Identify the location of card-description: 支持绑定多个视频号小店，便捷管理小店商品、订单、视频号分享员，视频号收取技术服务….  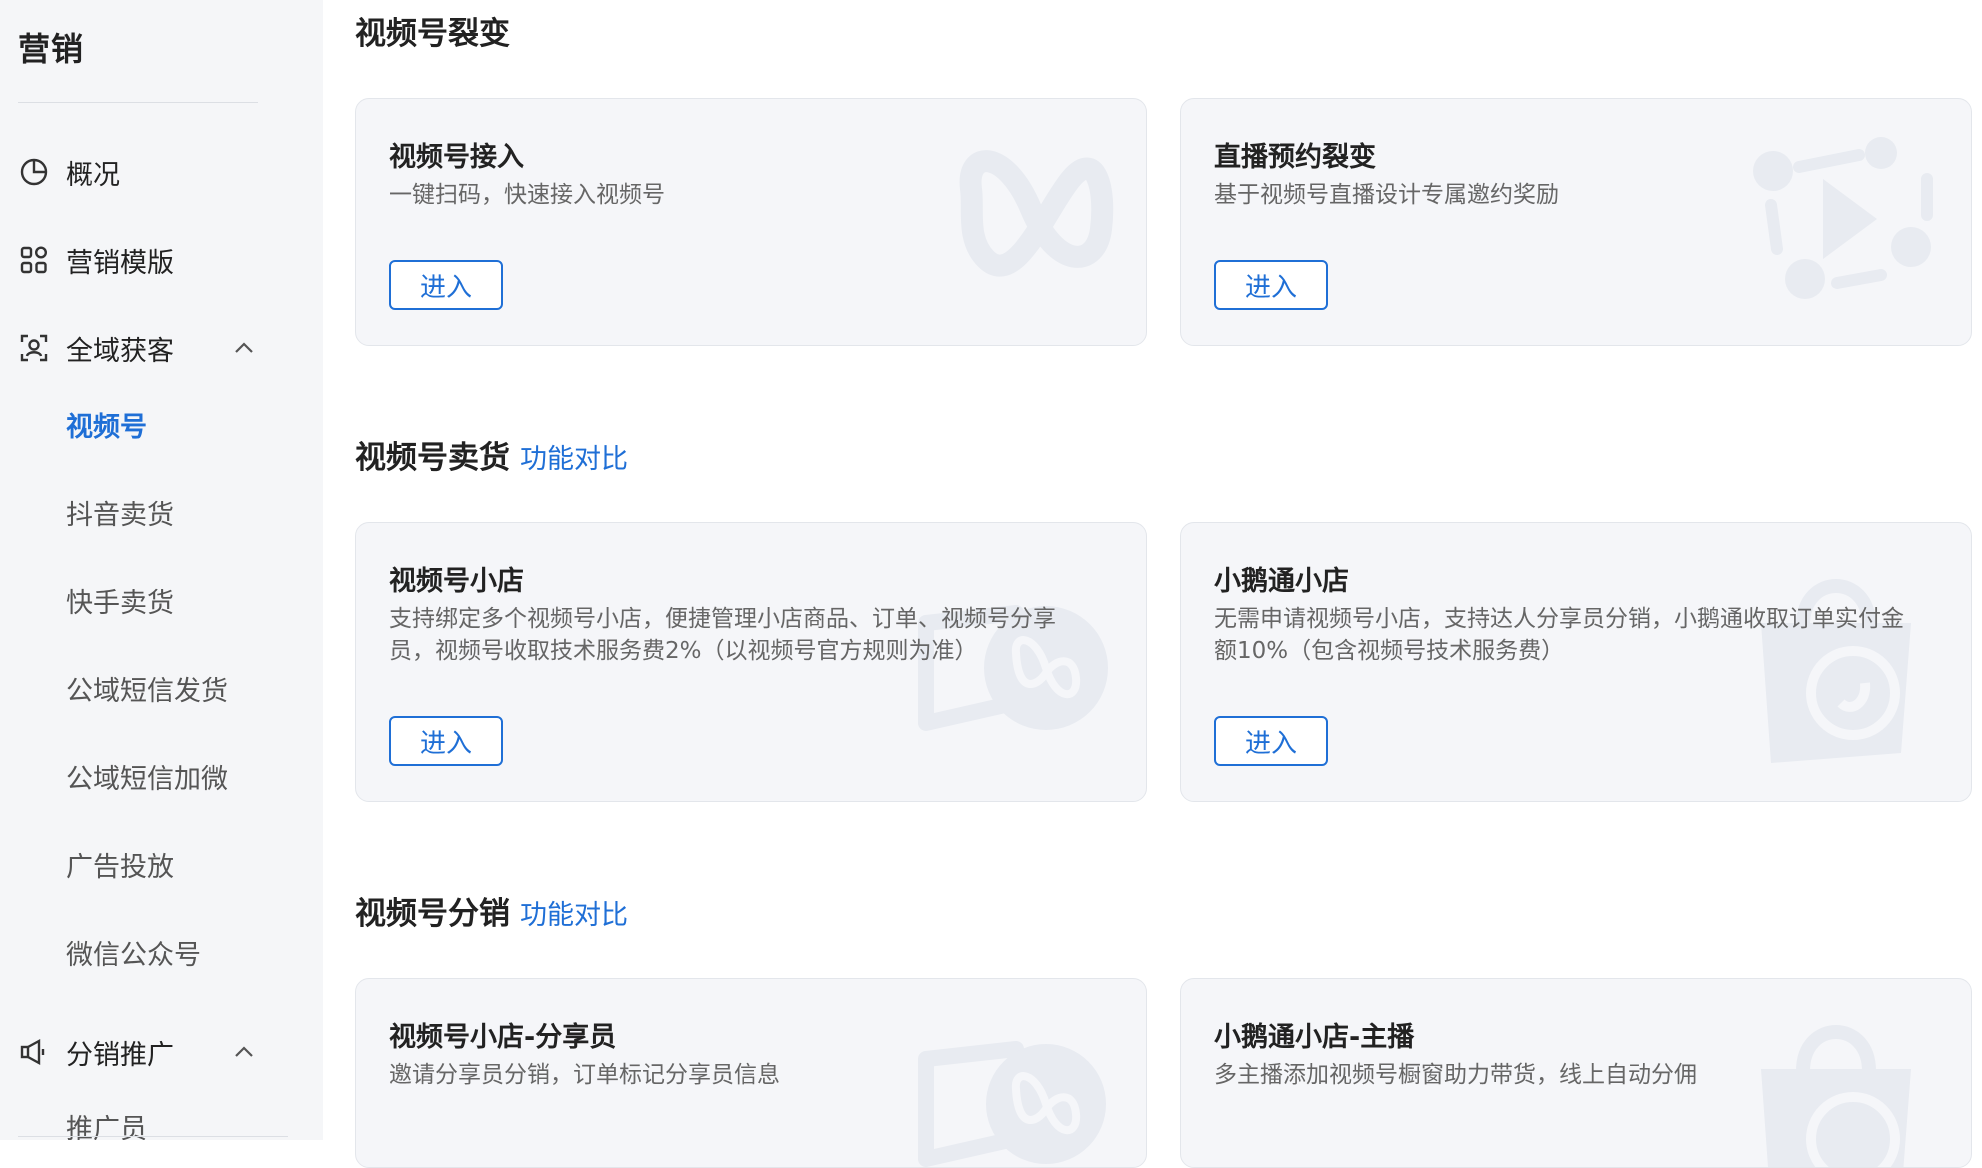
(722, 635).